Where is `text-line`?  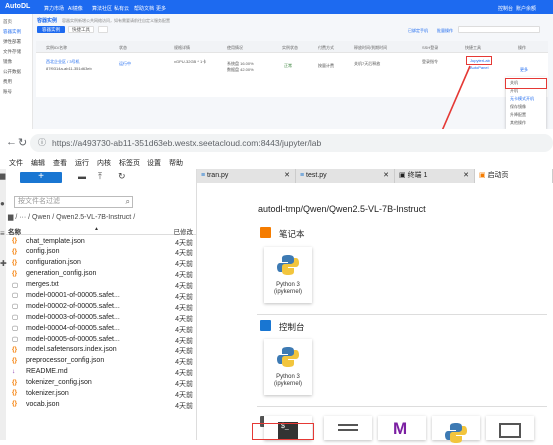
text-line is located at coordinates (348, 430).